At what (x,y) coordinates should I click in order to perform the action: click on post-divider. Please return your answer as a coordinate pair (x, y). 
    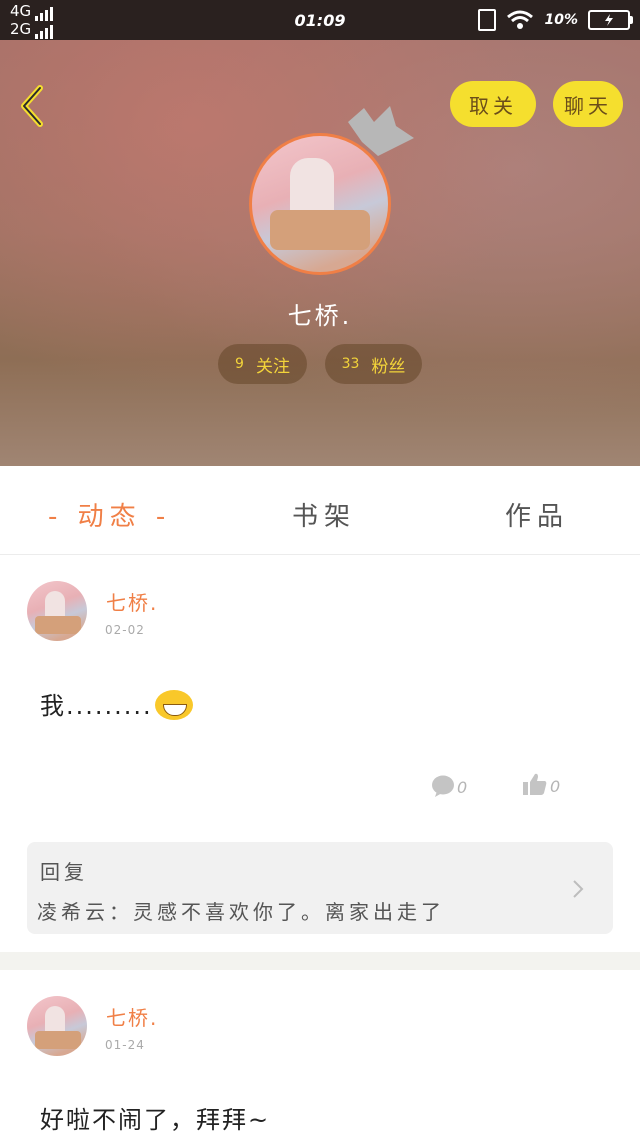
    Looking at the image, I should click on (320, 961).